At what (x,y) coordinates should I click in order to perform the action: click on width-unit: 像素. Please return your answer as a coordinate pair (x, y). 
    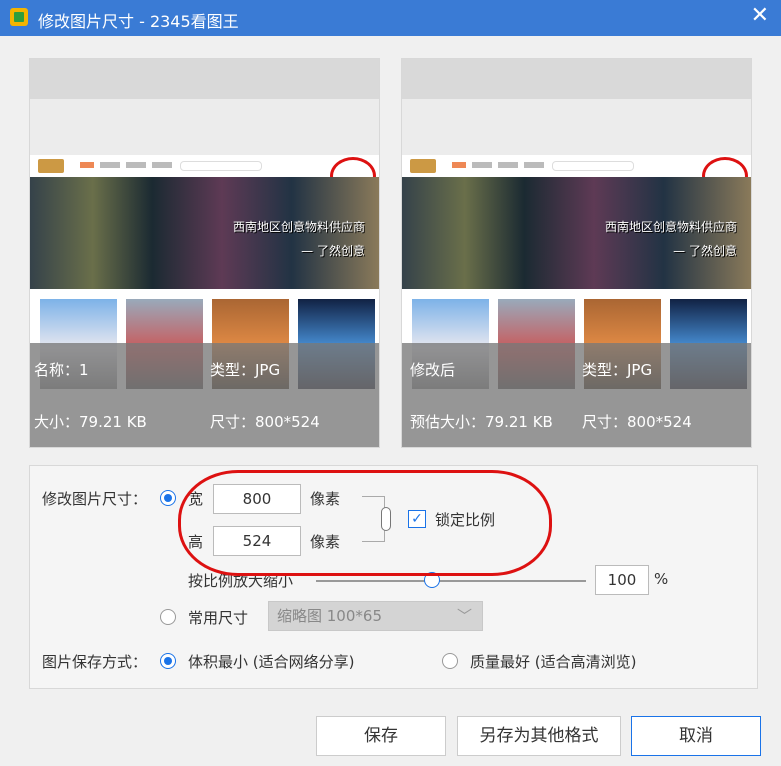
    Looking at the image, I should click on (325, 499).